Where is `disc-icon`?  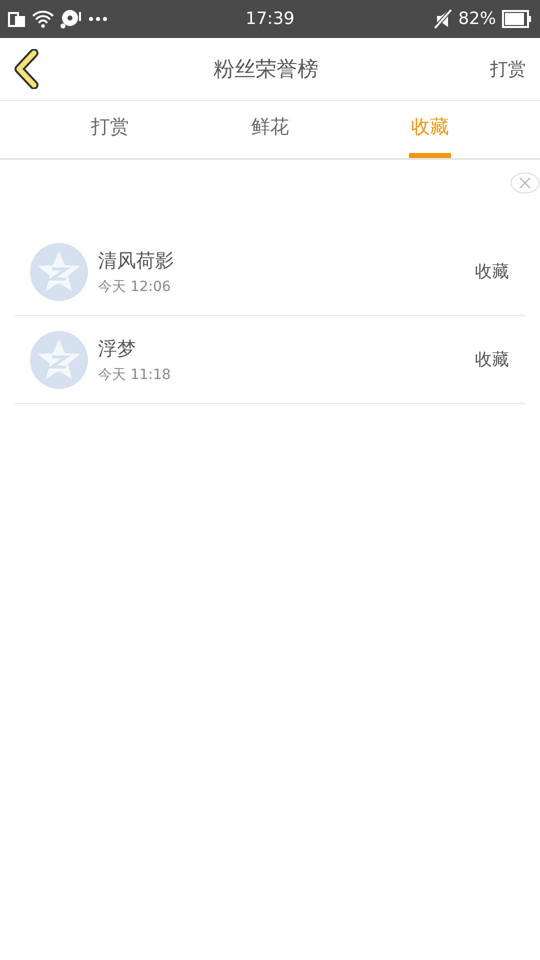 disc-icon is located at coordinates (71, 19).